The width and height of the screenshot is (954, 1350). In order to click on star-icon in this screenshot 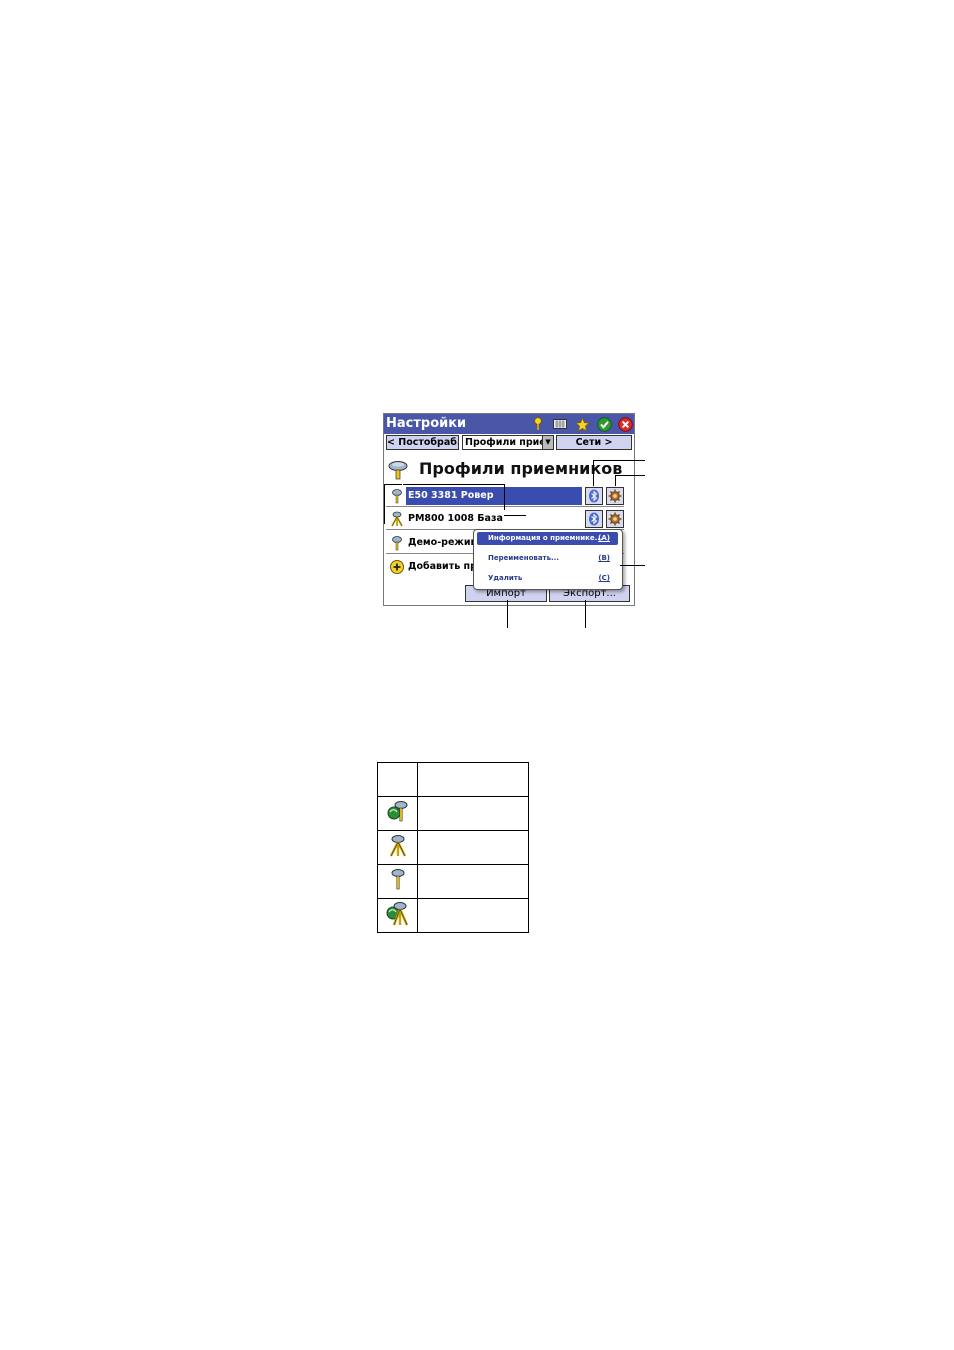, I will do `click(582, 424)`.